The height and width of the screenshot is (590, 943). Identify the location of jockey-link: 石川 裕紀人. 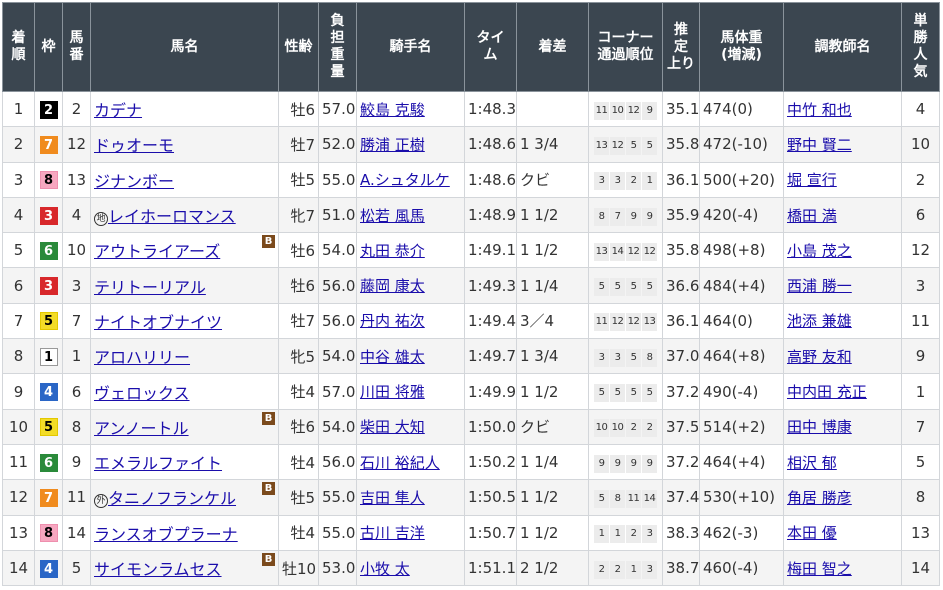
(400, 463).